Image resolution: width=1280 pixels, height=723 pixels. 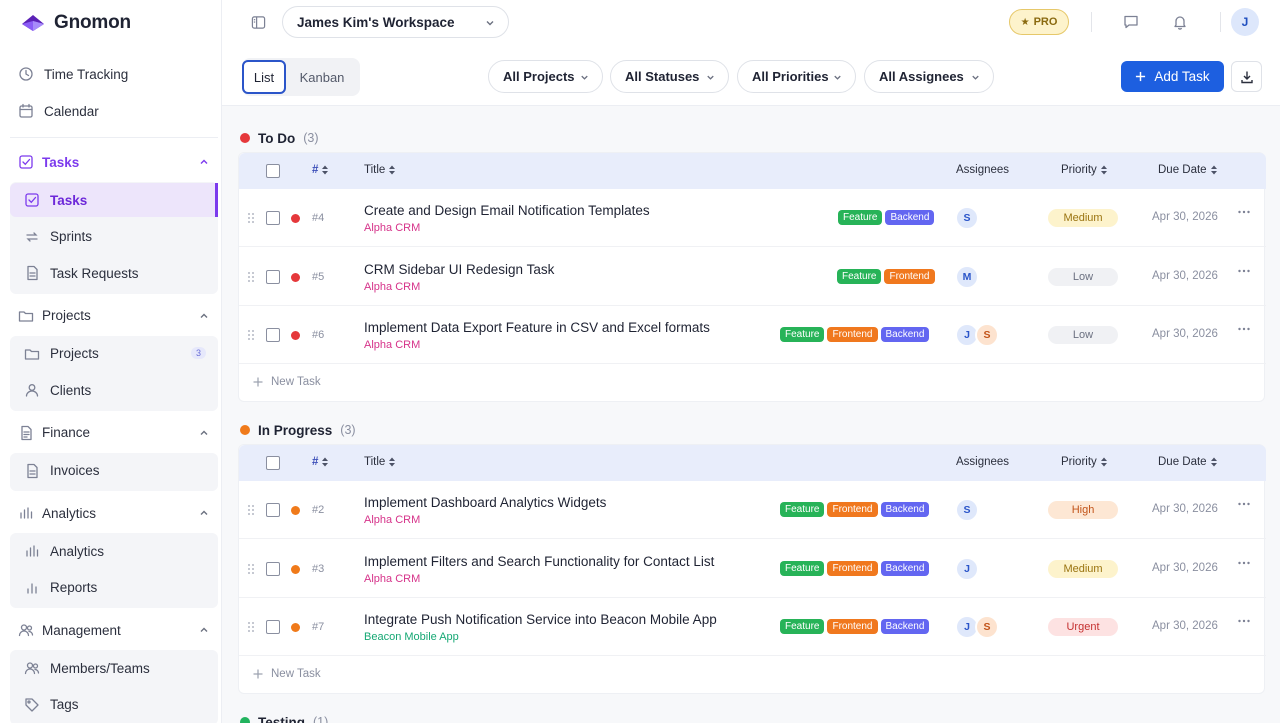 What do you see at coordinates (298, 430) in the screenshot?
I see `group-header: In Progress (3)` at bounding box center [298, 430].